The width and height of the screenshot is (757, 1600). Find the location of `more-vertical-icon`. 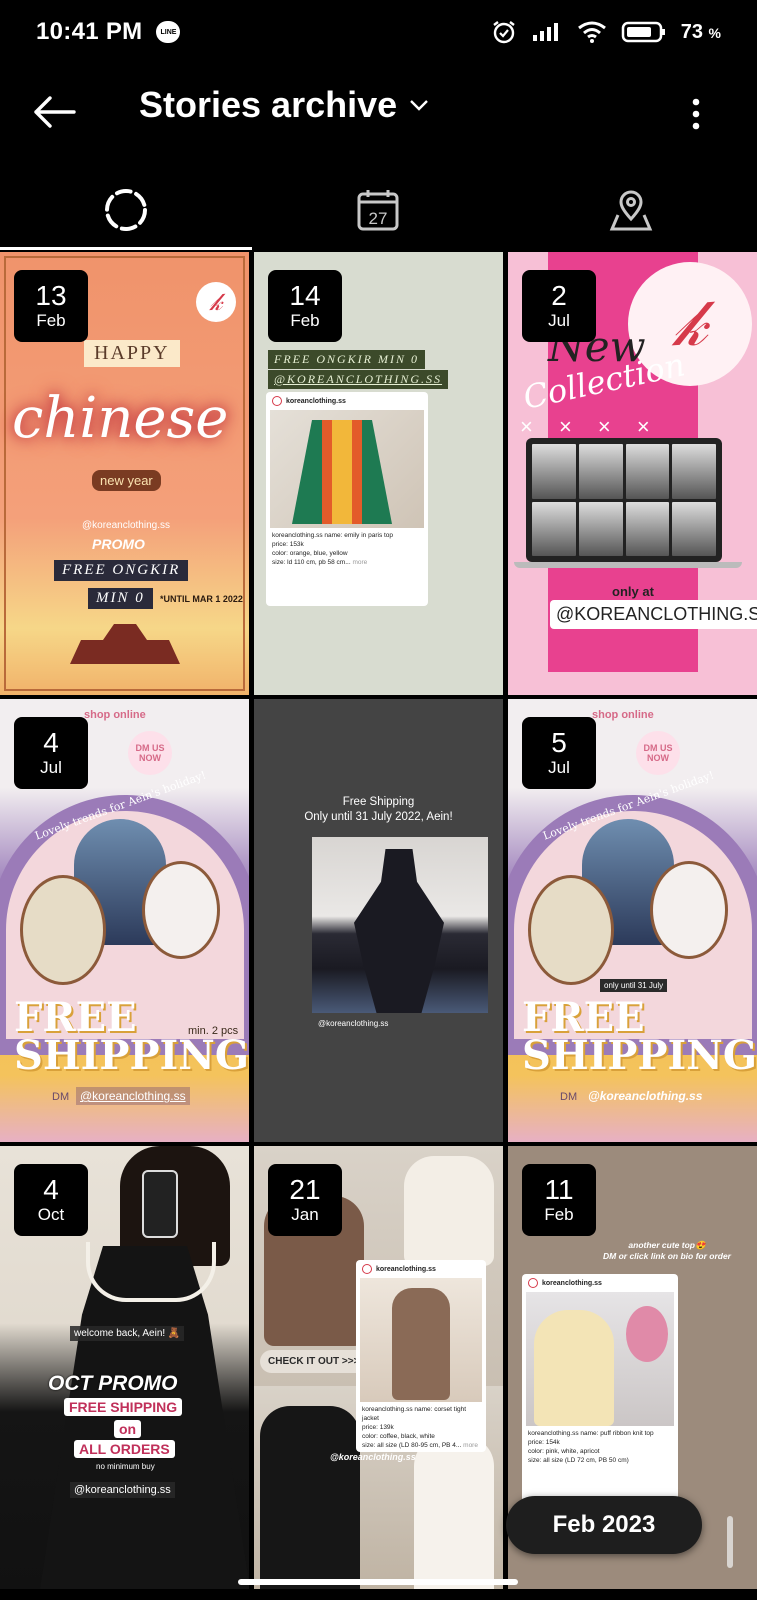

more-vertical-icon is located at coordinates (696, 114).